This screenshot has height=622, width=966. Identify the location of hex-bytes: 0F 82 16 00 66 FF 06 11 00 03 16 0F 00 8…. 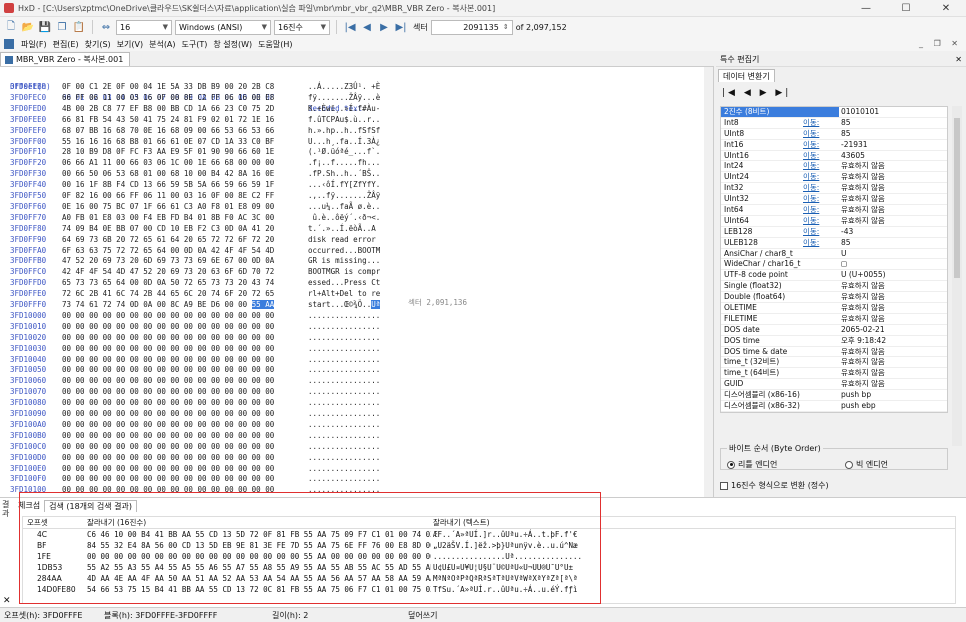
(168, 195).